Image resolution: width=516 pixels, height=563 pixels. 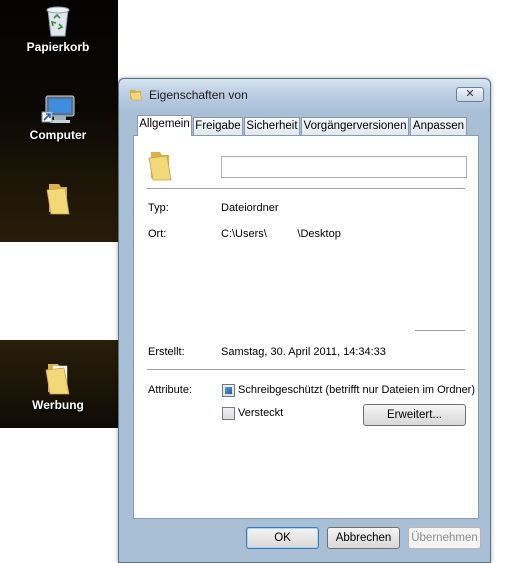 What do you see at coordinates (58, 135) in the screenshot?
I see `desktop-icon-label: Computer` at bounding box center [58, 135].